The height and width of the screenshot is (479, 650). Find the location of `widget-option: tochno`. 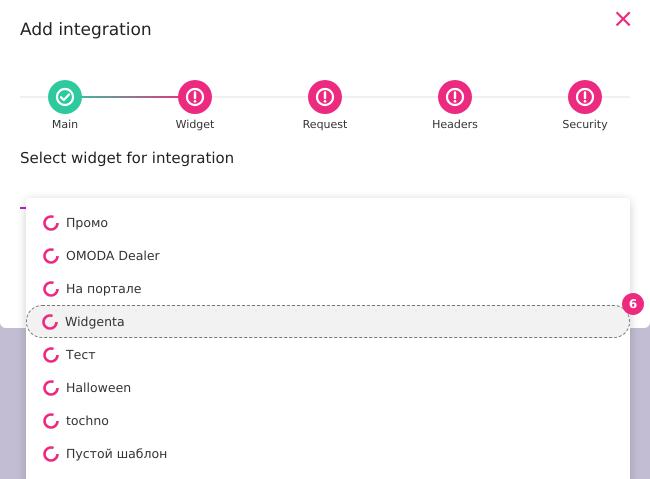

widget-option: tochno is located at coordinates (328, 420).